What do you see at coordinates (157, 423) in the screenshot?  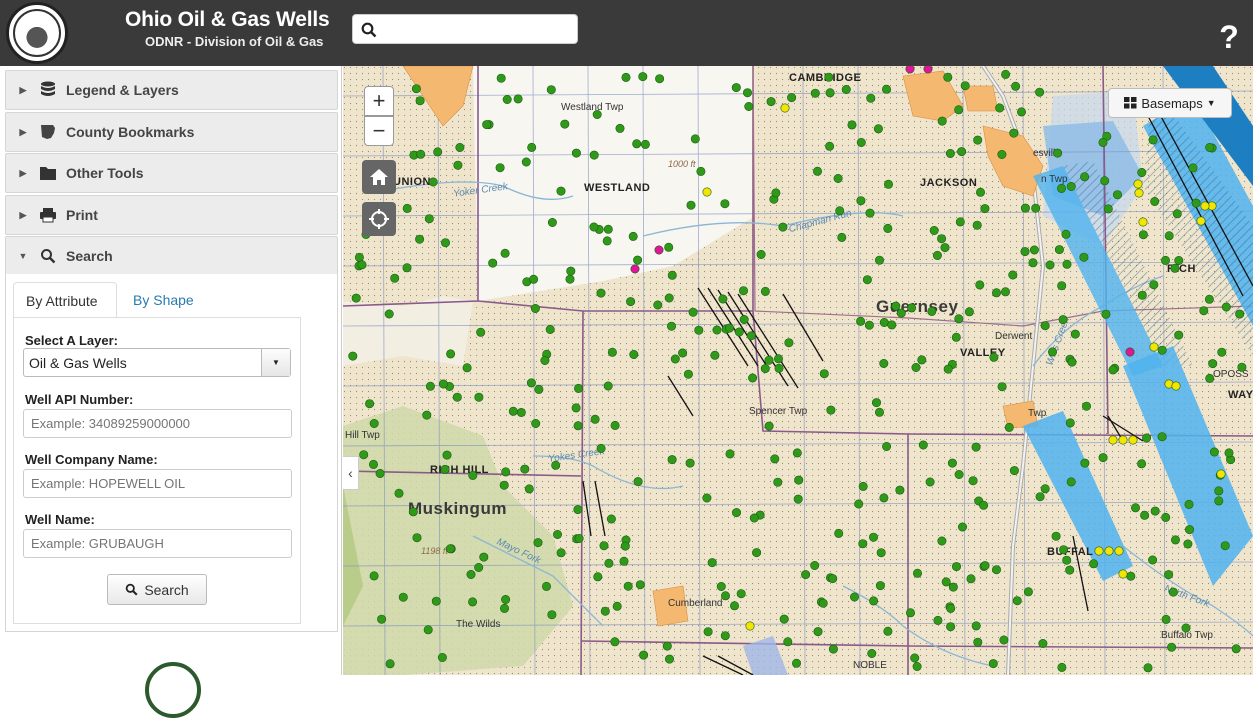 I see `api-number-input` at bounding box center [157, 423].